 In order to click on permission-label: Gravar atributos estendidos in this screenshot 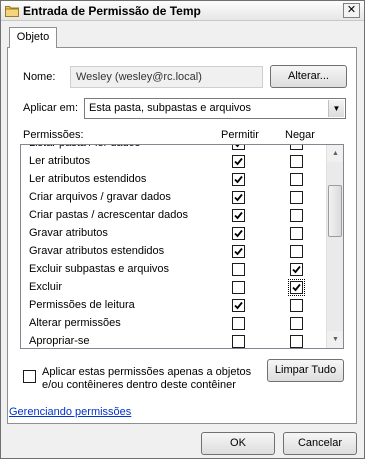, I will do `click(97, 251)`.